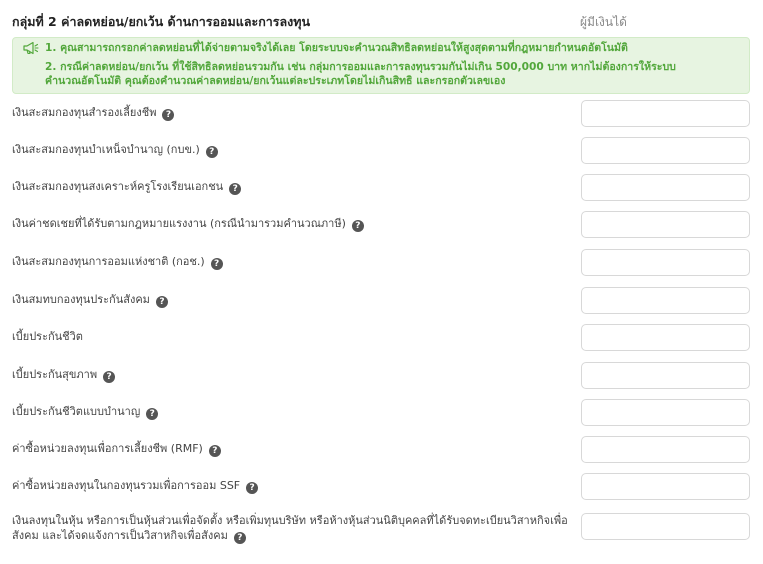 Image resolution: width=763 pixels, height=564 pixels. I want to click on provident-fund-input, so click(665, 113).